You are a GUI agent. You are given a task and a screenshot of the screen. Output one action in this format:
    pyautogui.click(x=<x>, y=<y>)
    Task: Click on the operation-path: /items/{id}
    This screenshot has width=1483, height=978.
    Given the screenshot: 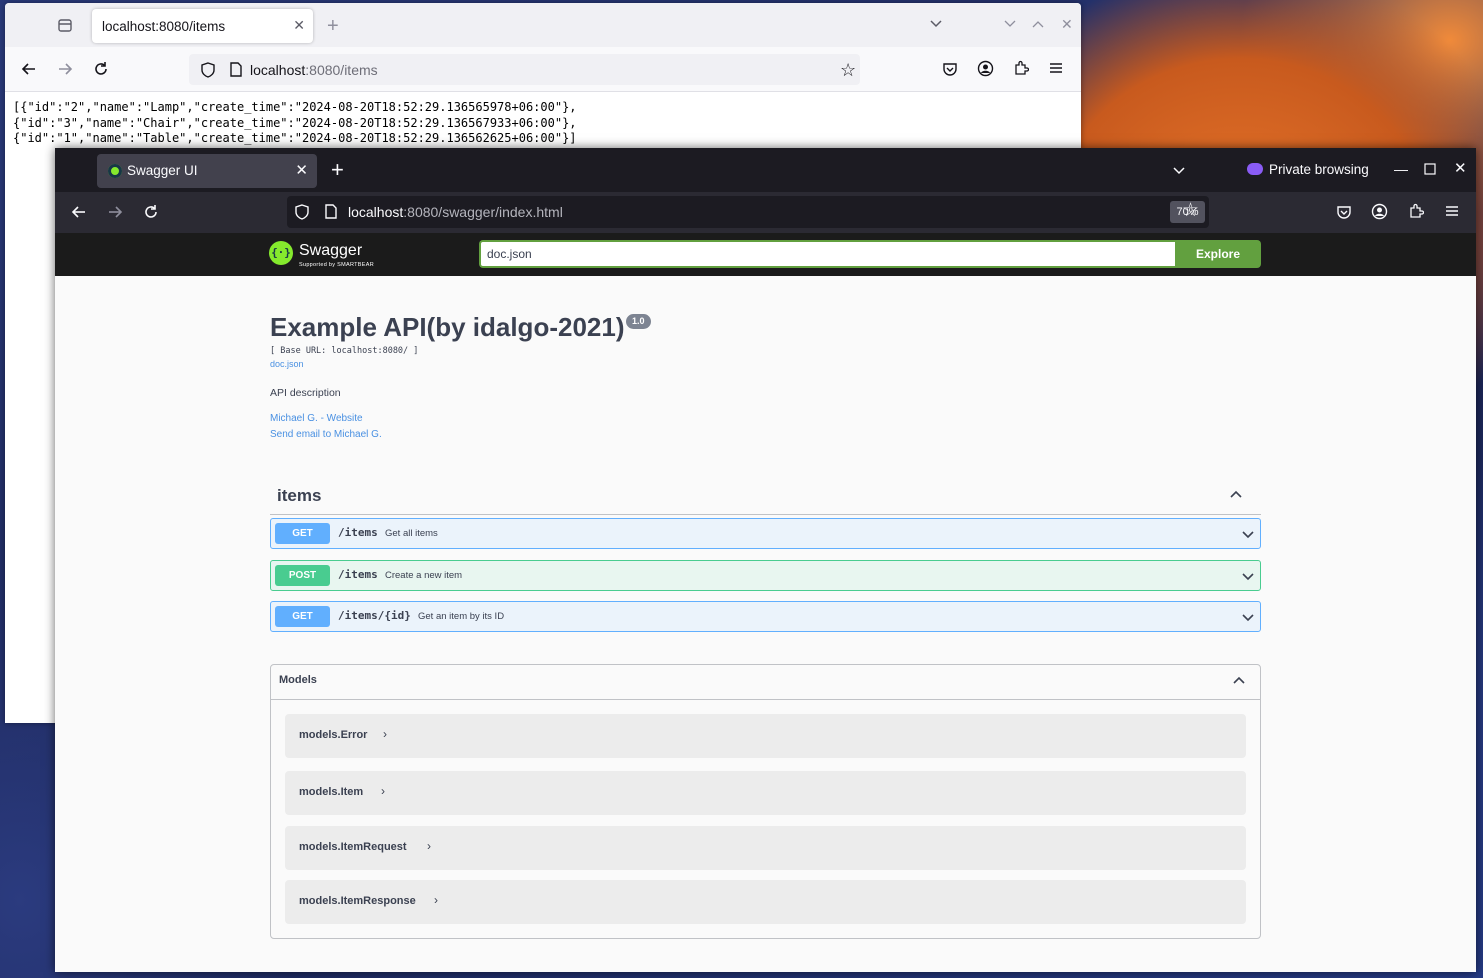 What is the action you would take?
    pyautogui.click(x=374, y=615)
    